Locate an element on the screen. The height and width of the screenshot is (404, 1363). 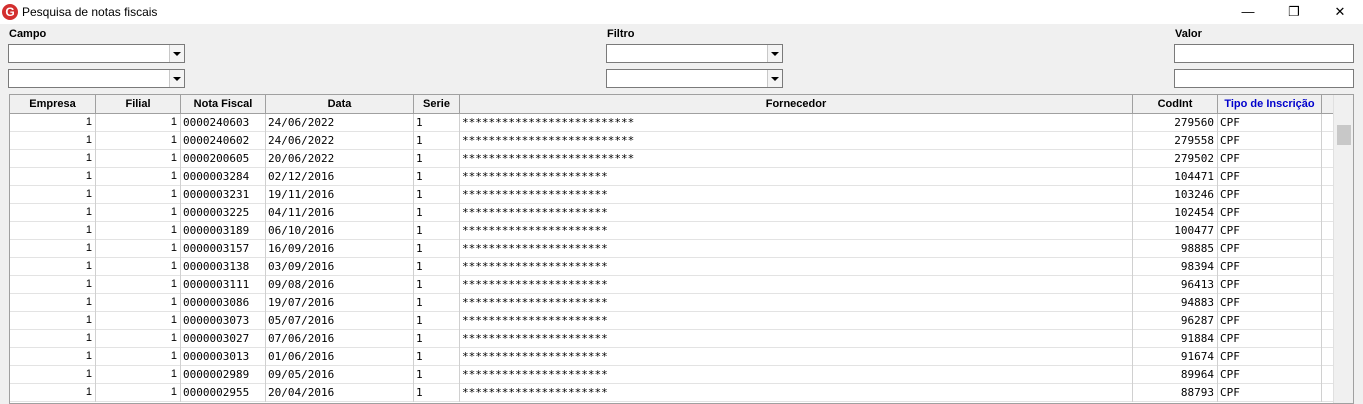
column-header-tipo-inscricao: Tipo de Inscrição is located at coordinates (1270, 104).